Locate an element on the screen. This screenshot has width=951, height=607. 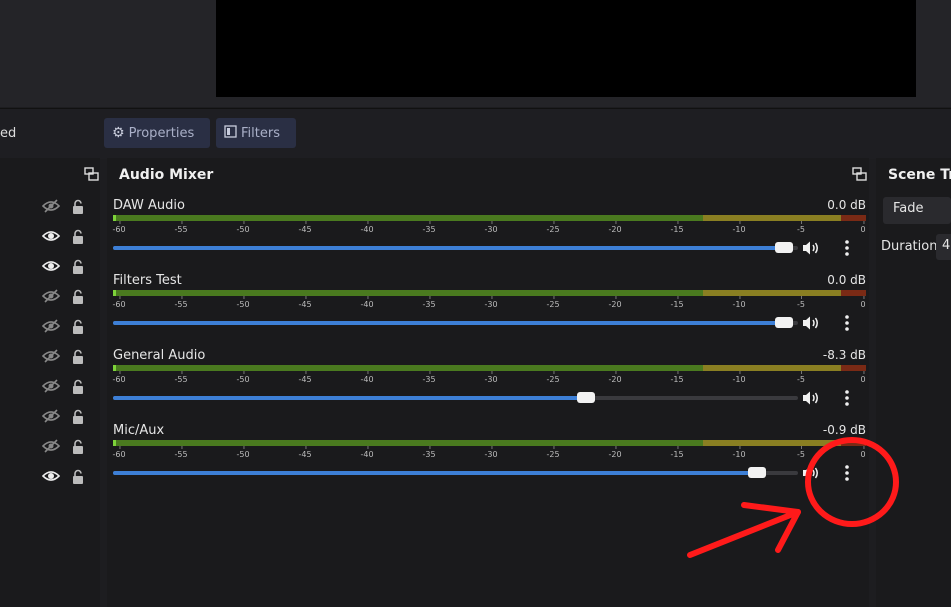
scene-transitions-title: Scene Tra is located at coordinates (919, 175).